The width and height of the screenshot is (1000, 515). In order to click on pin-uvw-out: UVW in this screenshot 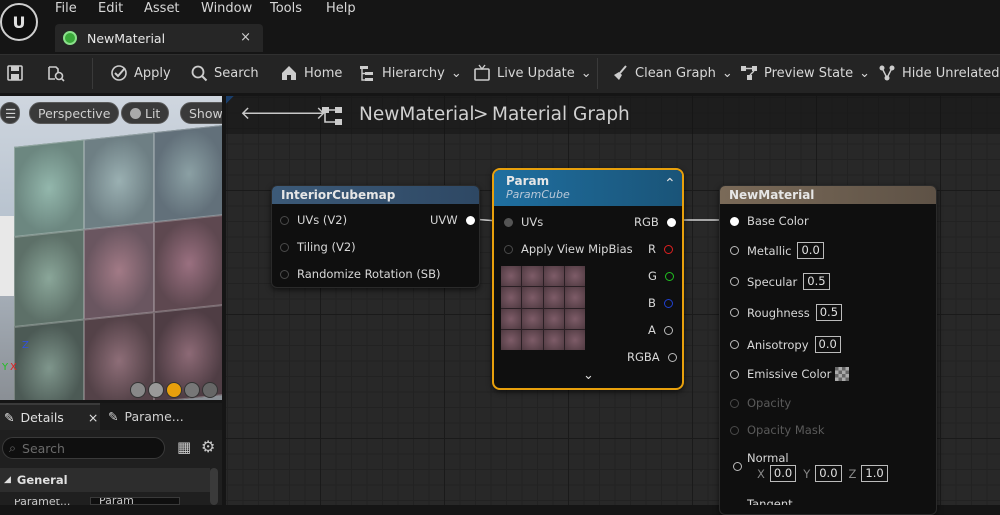, I will do `click(452, 220)`.